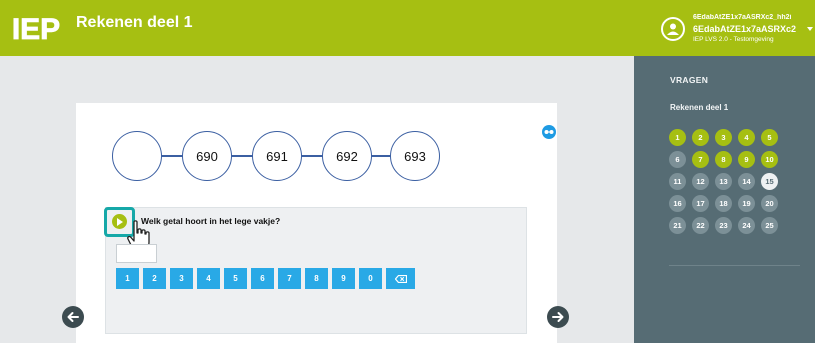 This screenshot has width=815, height=343. What do you see at coordinates (769, 225) in the screenshot?
I see `question-nav-item: 25` at bounding box center [769, 225].